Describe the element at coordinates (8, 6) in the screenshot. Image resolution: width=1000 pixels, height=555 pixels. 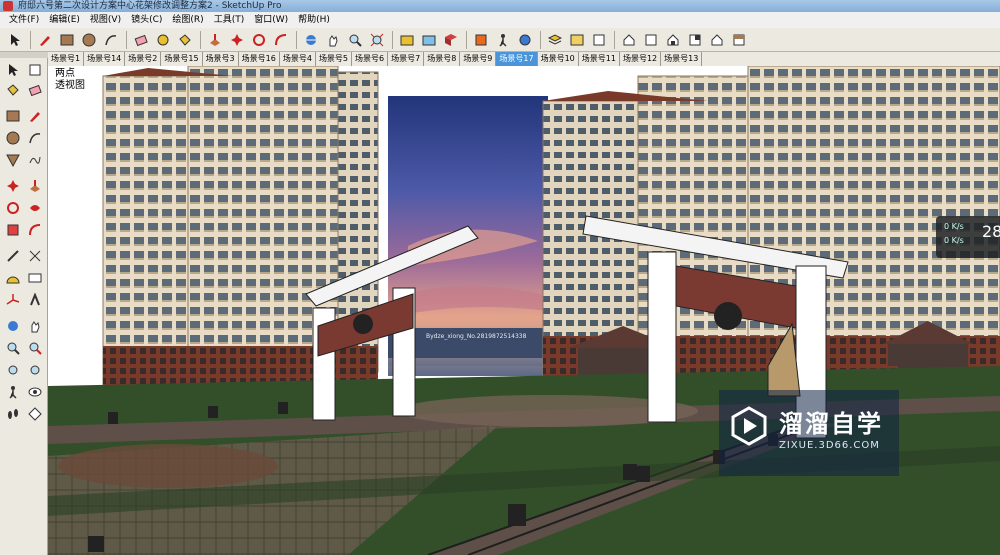
I see `sketchup-app-icon` at that location.